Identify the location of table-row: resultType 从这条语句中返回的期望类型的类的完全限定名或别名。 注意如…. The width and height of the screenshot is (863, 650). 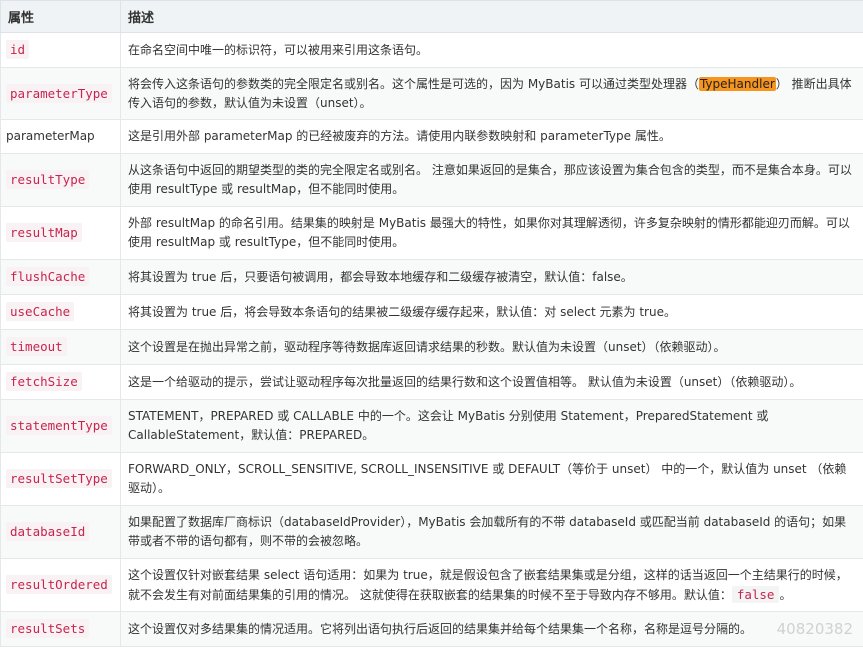
(431, 180).